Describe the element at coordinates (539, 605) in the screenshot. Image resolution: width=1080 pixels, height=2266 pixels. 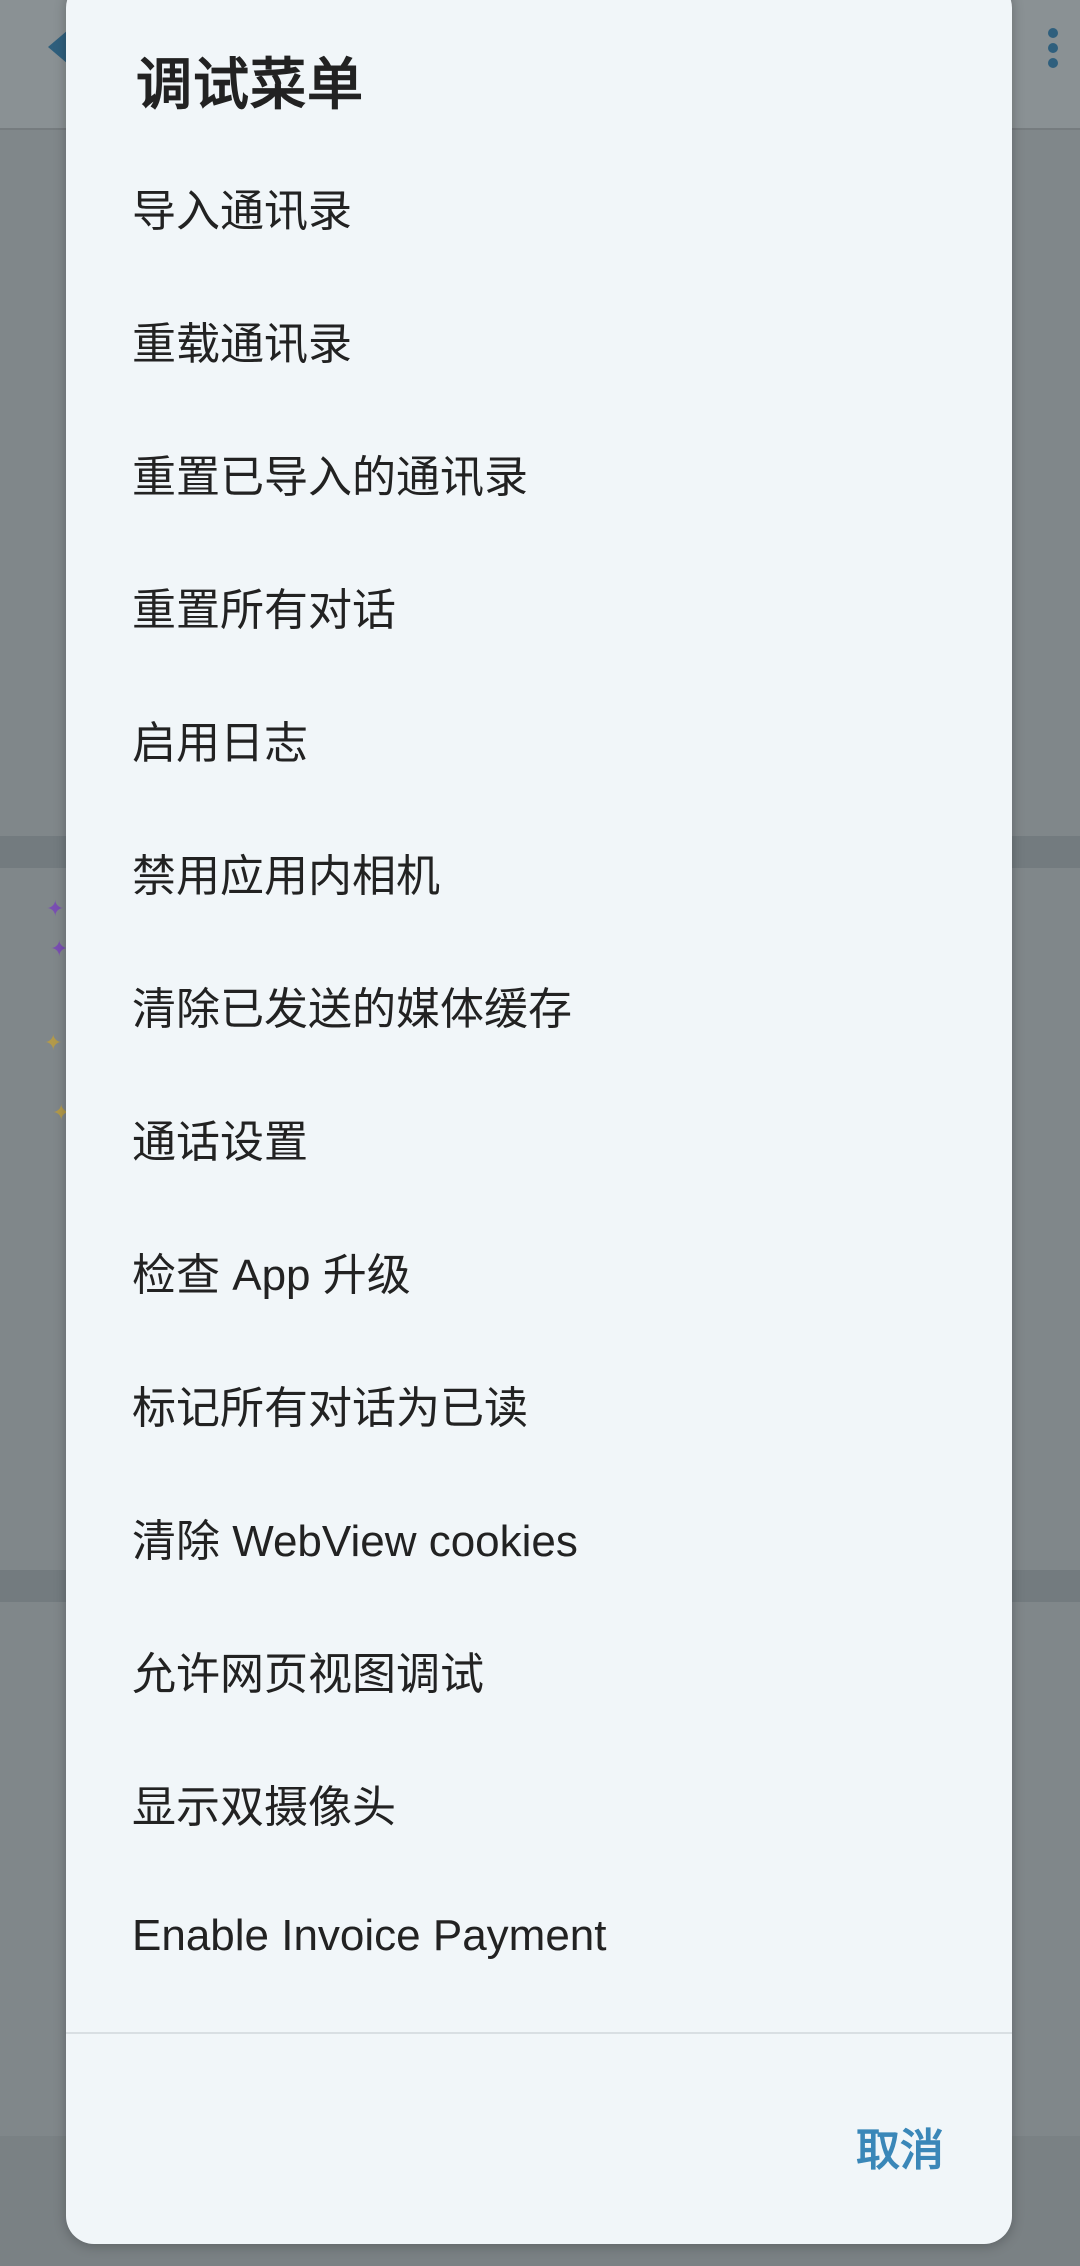
I see `menu-item-reset-dialogs: 重置所有对话` at that location.